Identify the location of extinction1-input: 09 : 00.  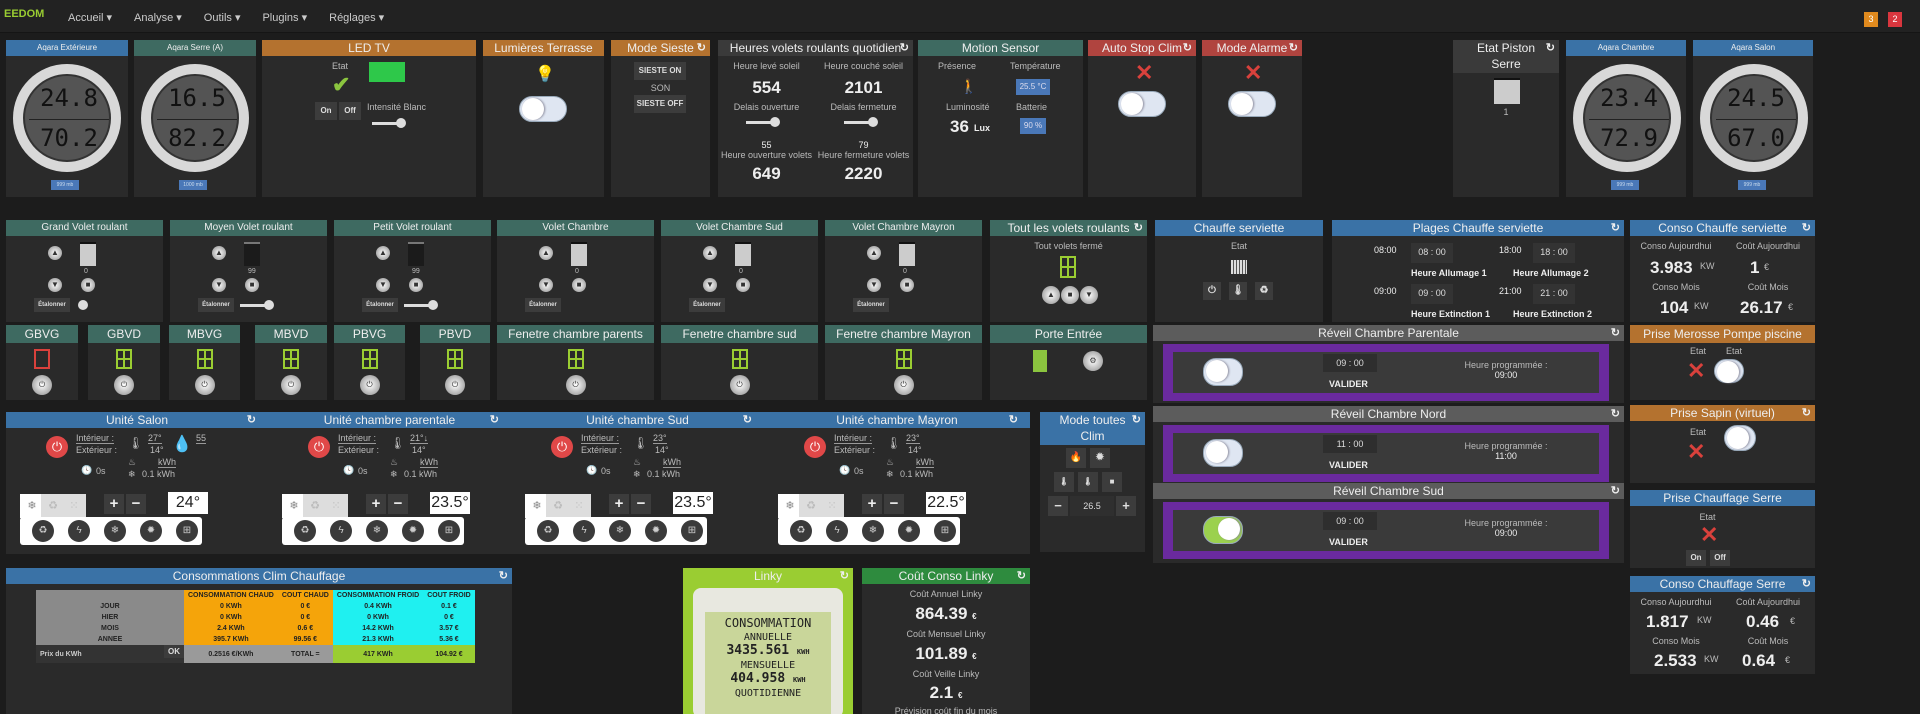
(1432, 294).